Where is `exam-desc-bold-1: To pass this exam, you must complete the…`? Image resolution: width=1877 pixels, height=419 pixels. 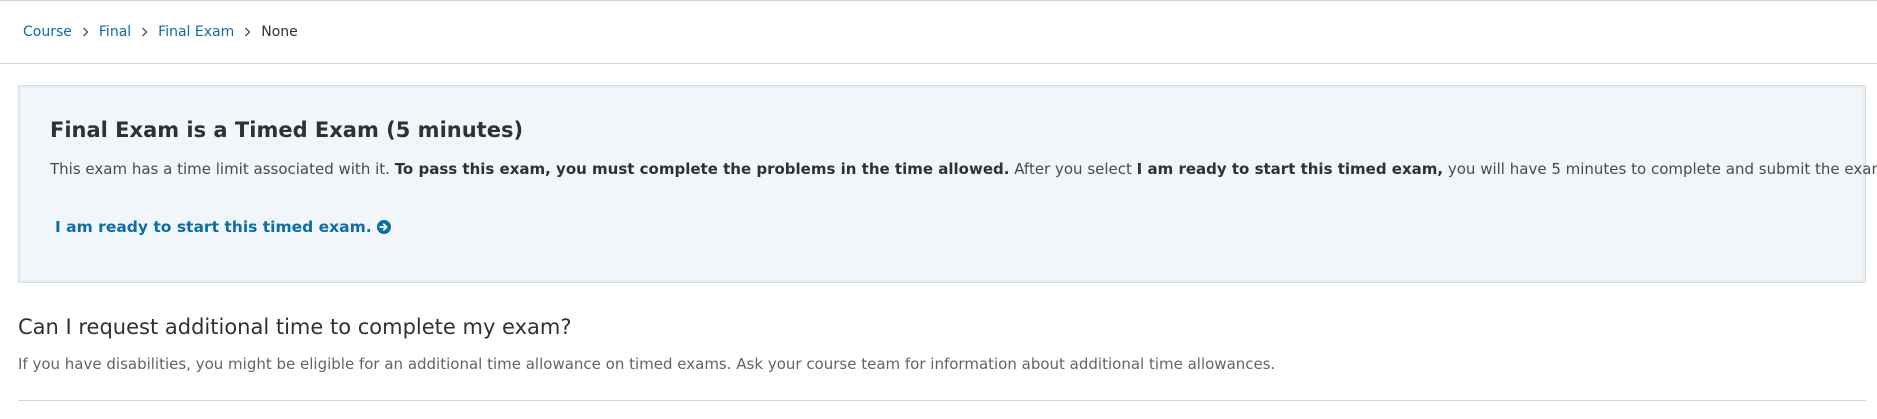
exam-desc-bold-1: To pass this exam, you must complete the… is located at coordinates (702, 169).